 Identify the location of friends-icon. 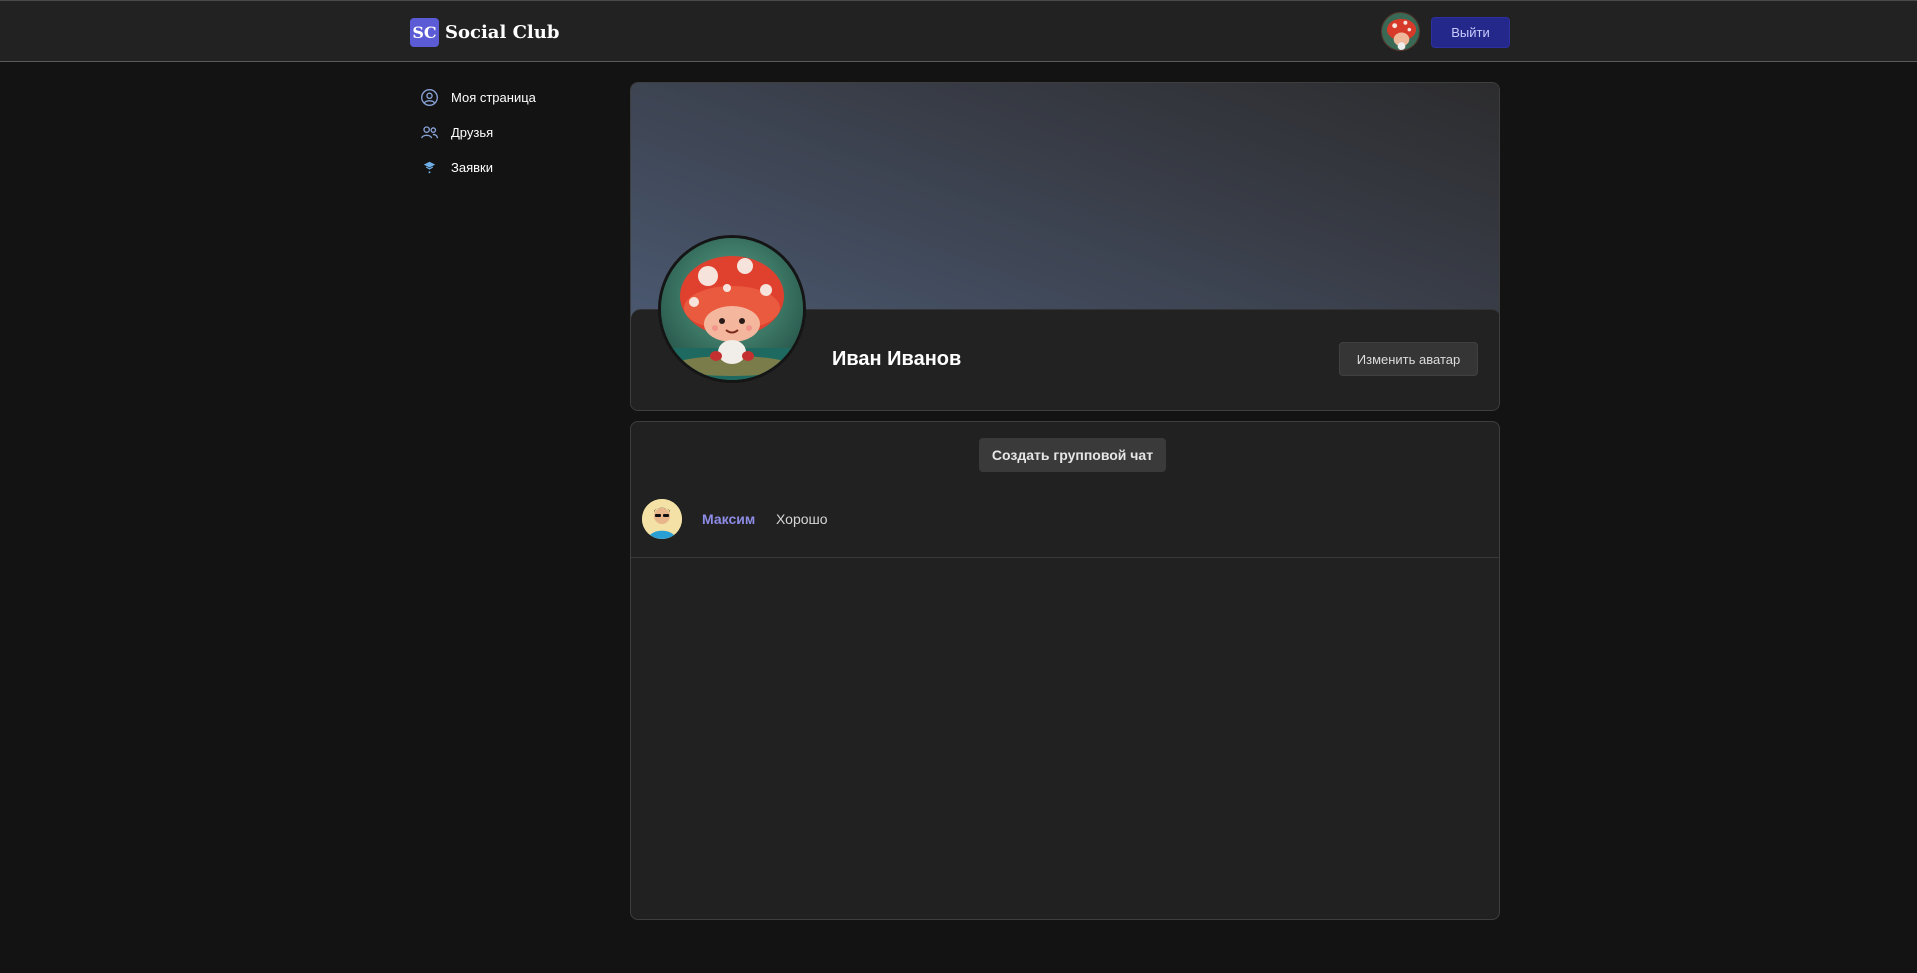
(430, 132).